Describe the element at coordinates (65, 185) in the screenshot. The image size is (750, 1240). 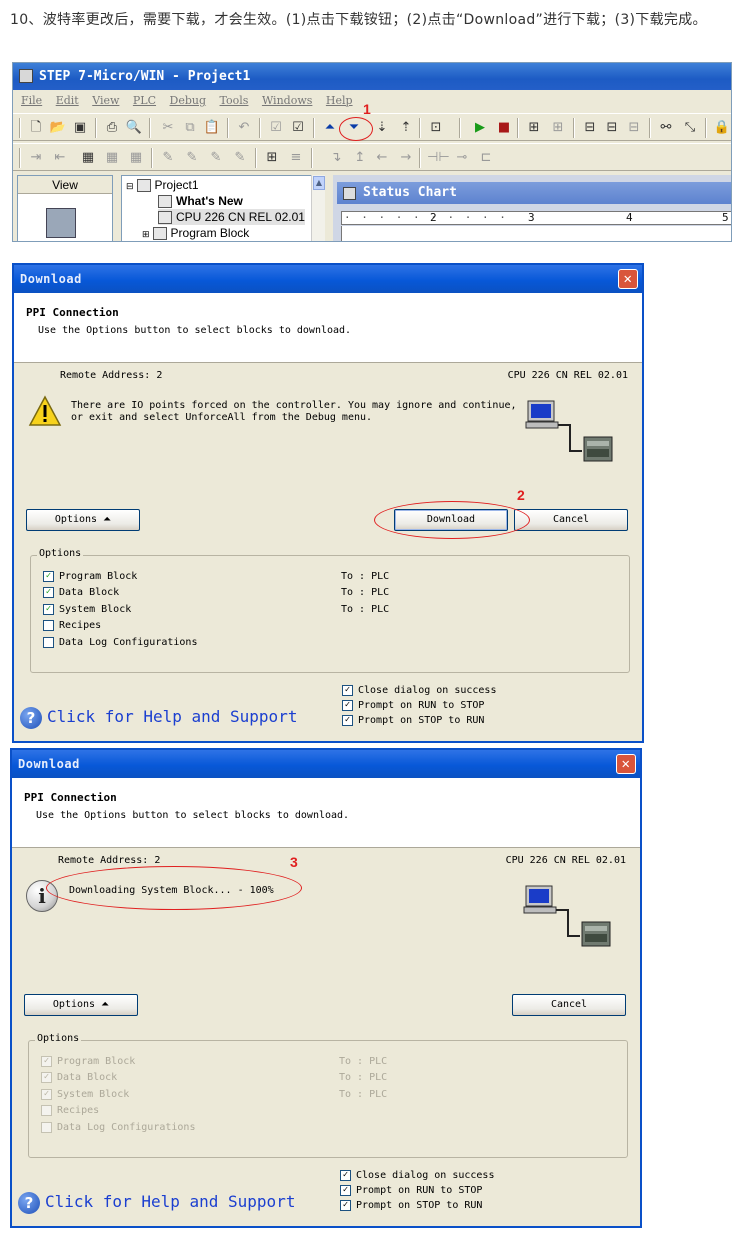
I see `view-panel-header: View` at that location.